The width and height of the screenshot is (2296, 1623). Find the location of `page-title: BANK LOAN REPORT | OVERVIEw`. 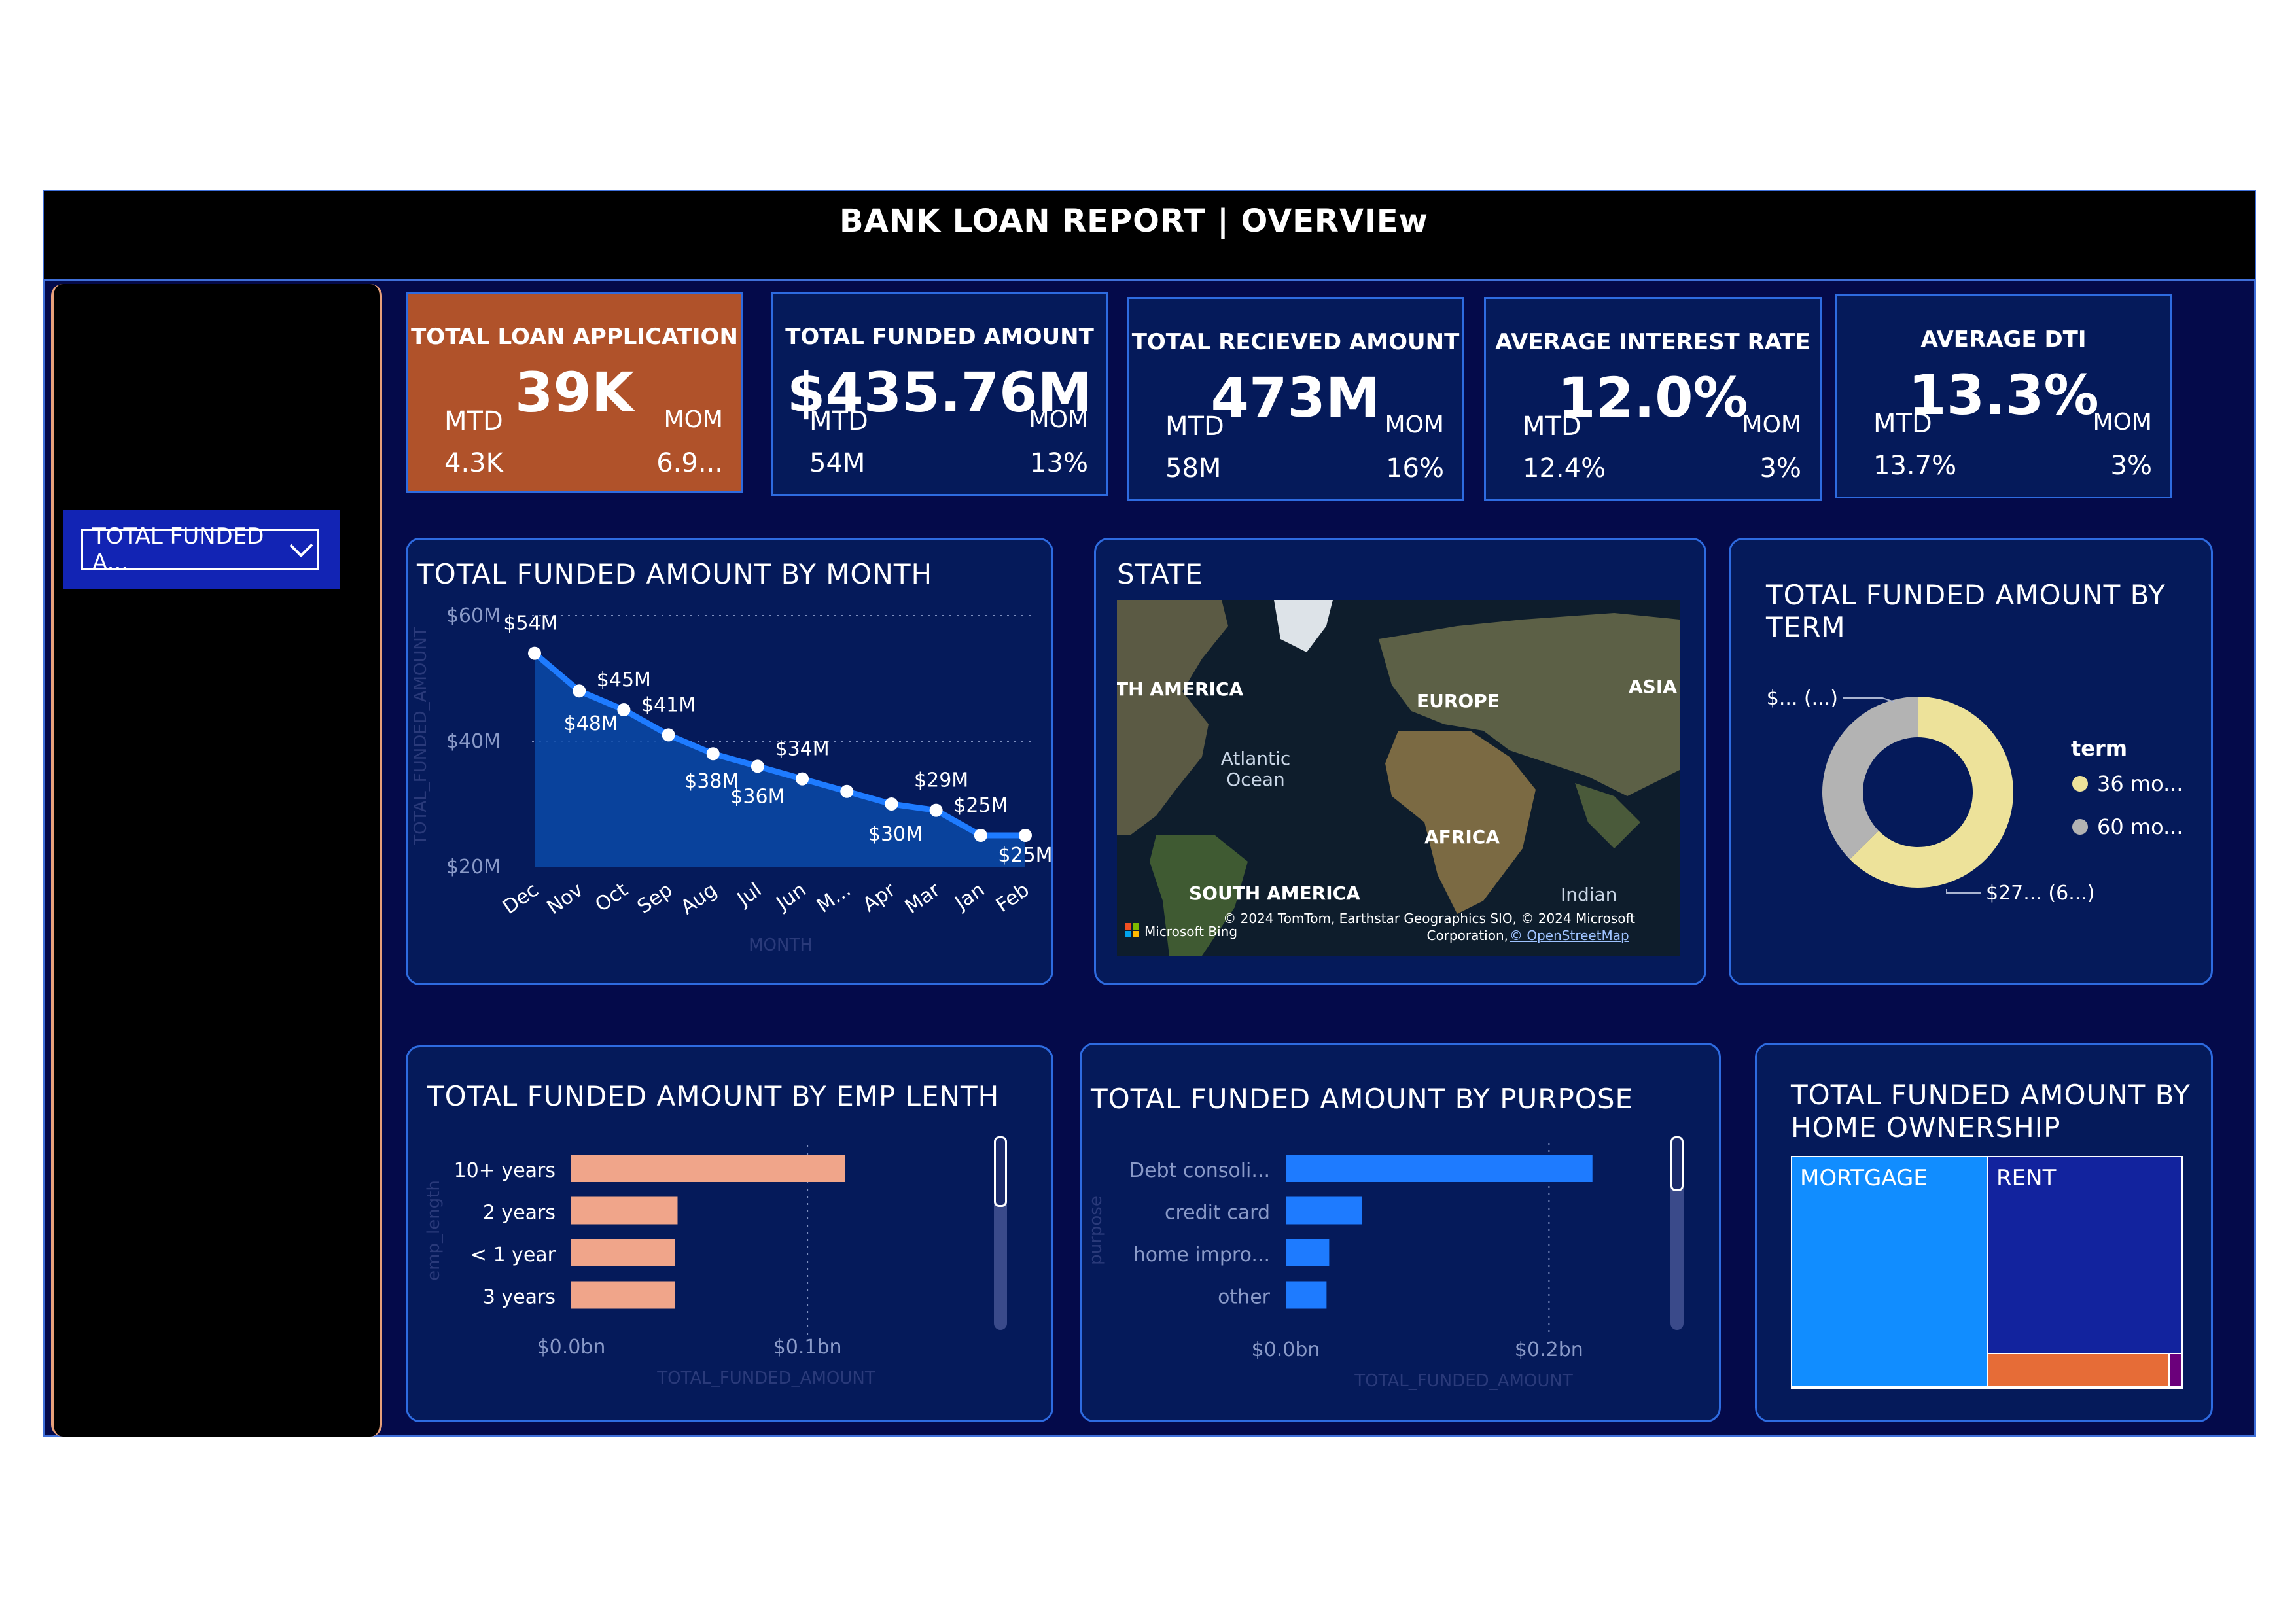

page-title: BANK LOAN REPORT | OVERVIEw is located at coordinates (1134, 221).